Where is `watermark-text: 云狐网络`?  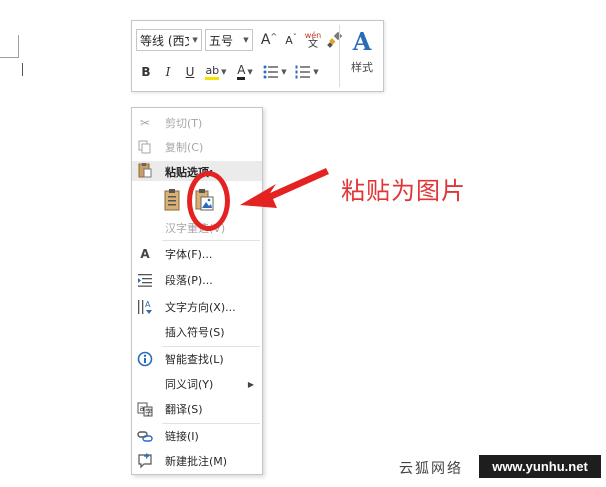
watermark-text: 云狐网络 is located at coordinates (431, 469).